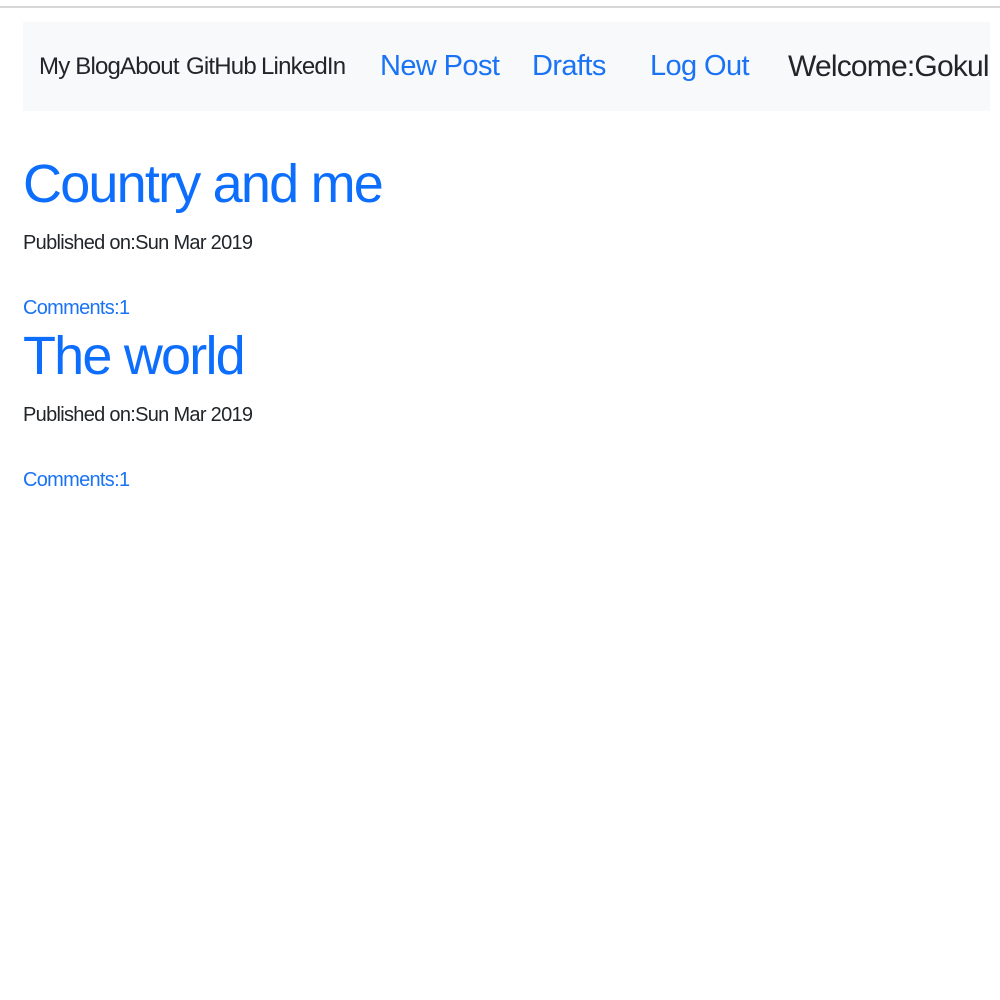  What do you see at coordinates (498, 356) in the screenshot?
I see `post-title-link: The world` at bounding box center [498, 356].